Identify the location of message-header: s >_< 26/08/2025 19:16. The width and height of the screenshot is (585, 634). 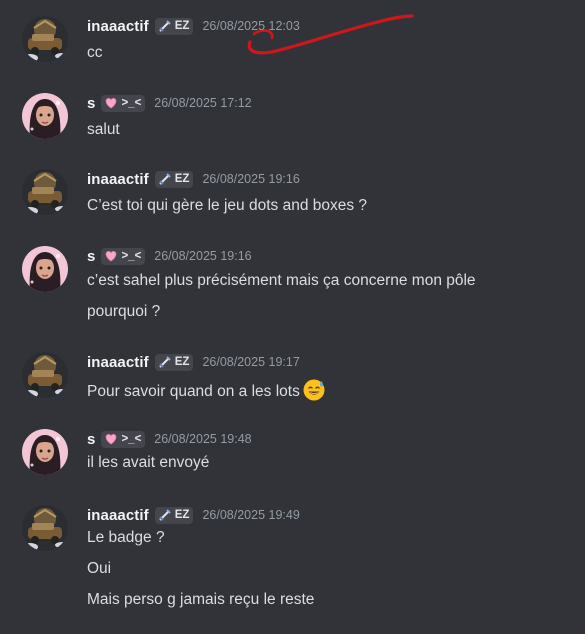
(169, 256).